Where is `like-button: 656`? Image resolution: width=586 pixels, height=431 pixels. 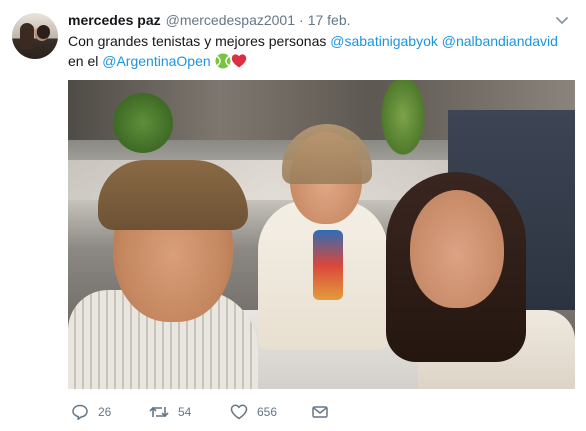 like-button: 656 is located at coordinates (253, 412).